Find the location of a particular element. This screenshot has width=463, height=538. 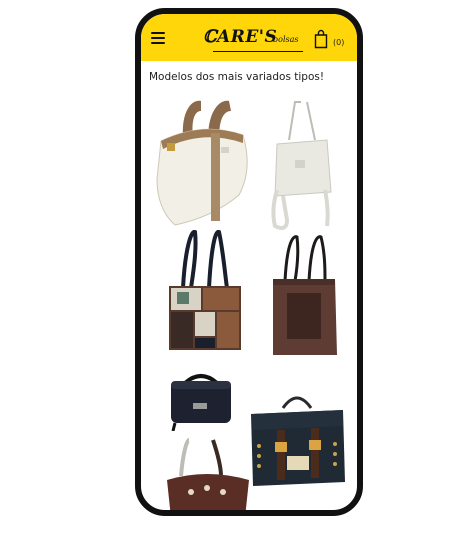

product-brown-bucket-bag is located at coordinates (207, 471).